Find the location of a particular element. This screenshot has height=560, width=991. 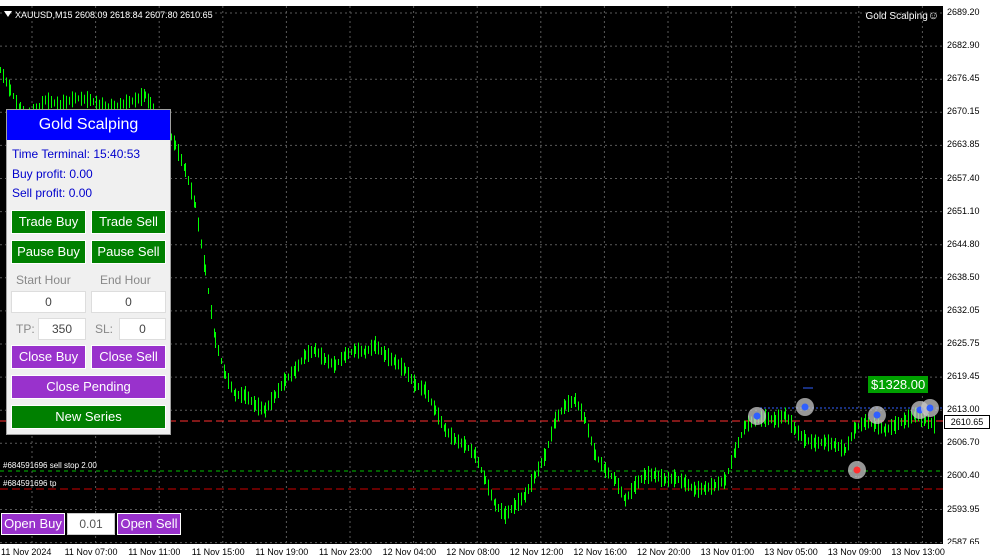

price-tick-label: 2638.50 is located at coordinates (963, 276).